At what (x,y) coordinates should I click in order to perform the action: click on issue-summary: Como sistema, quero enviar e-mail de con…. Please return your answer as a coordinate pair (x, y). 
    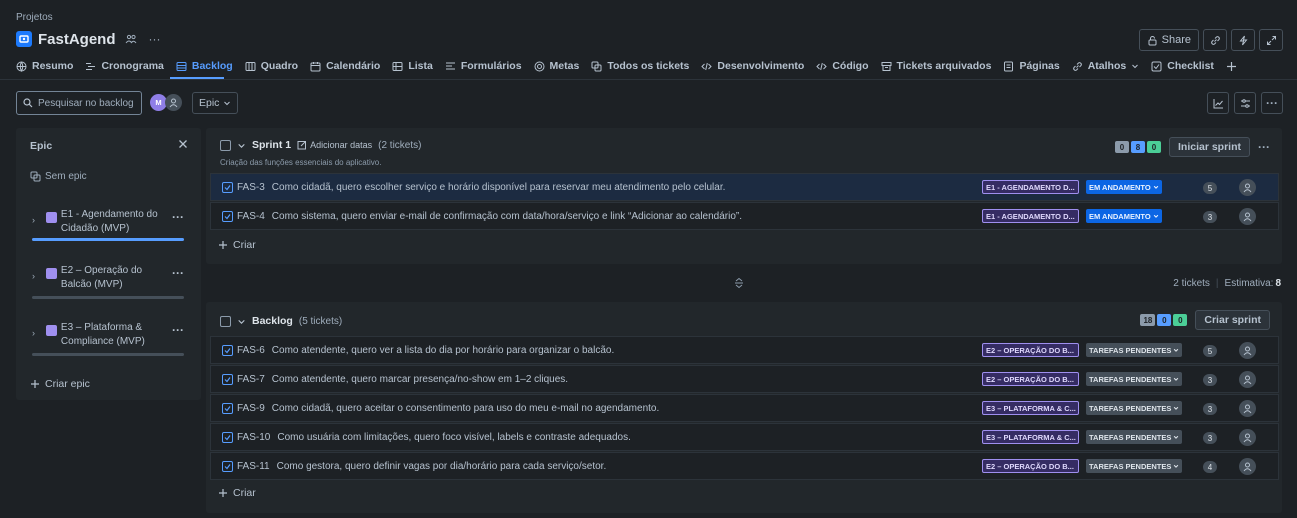
    Looking at the image, I should click on (507, 216).